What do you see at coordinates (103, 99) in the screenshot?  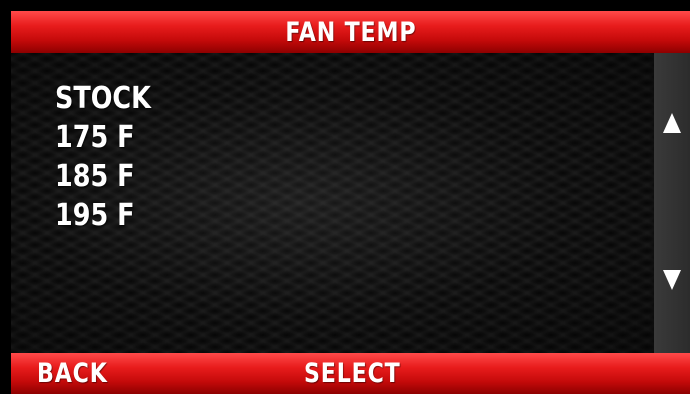 I see `menu-item-stock: STOCK` at bounding box center [103, 99].